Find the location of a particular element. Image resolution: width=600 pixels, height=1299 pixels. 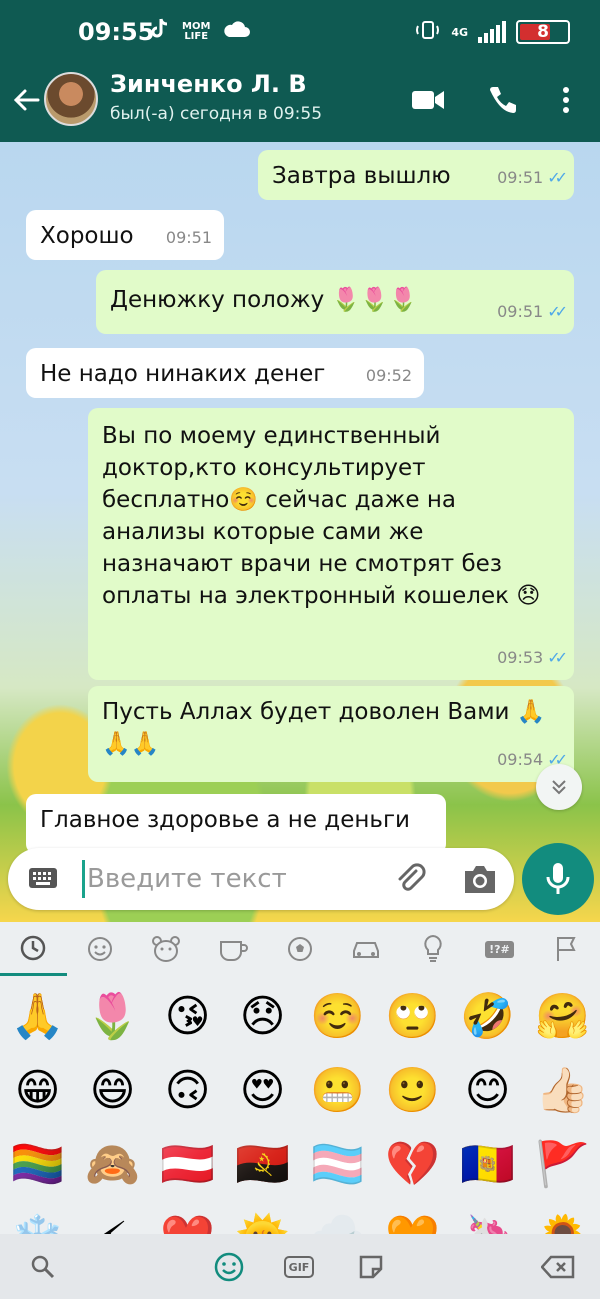

voice-message-button is located at coordinates (558, 879).